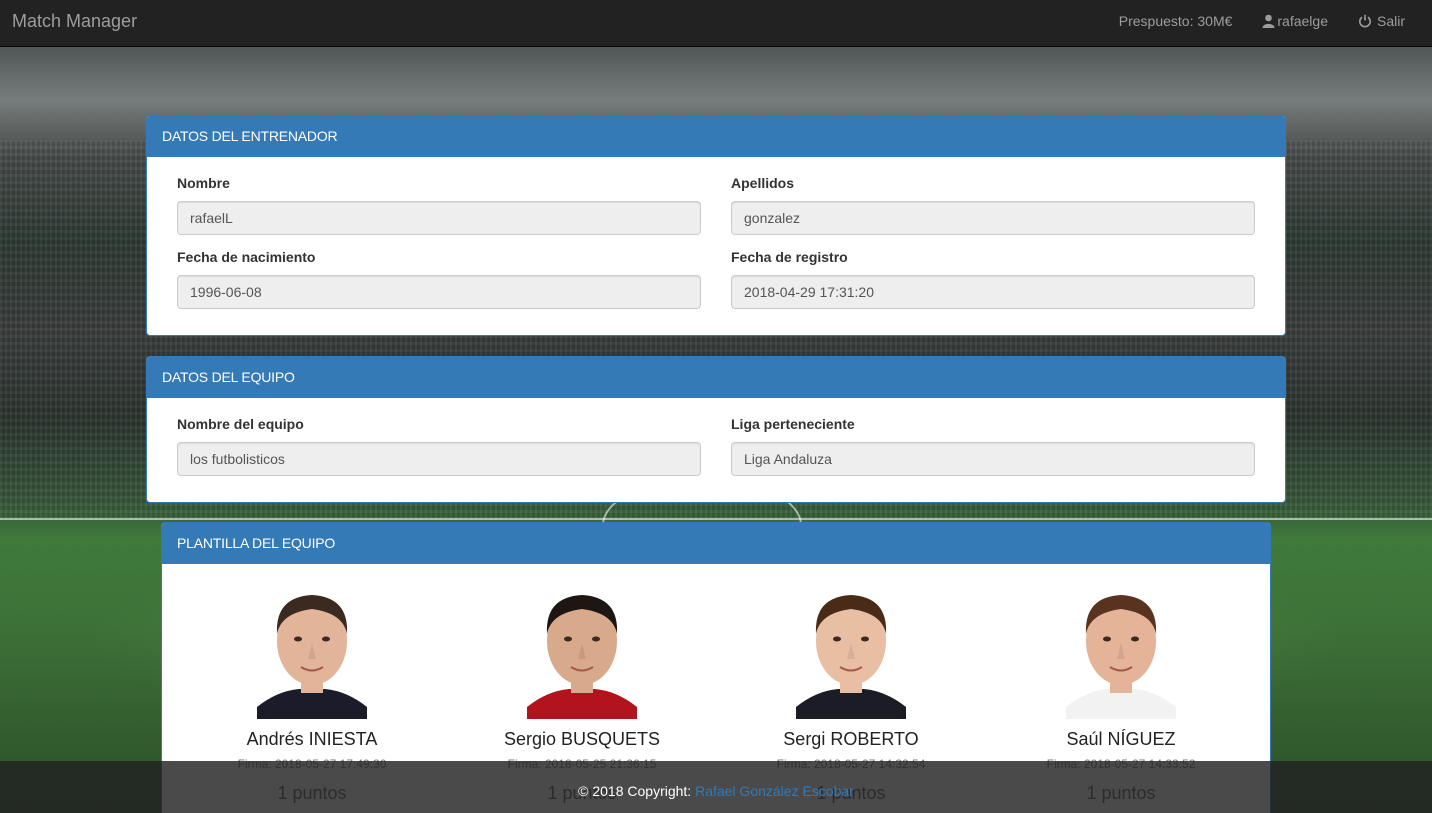 The height and width of the screenshot is (813, 1432). Describe the element at coordinates (635, 791) in the screenshot. I see `copyright-text: © 2018 Copyright:` at that location.